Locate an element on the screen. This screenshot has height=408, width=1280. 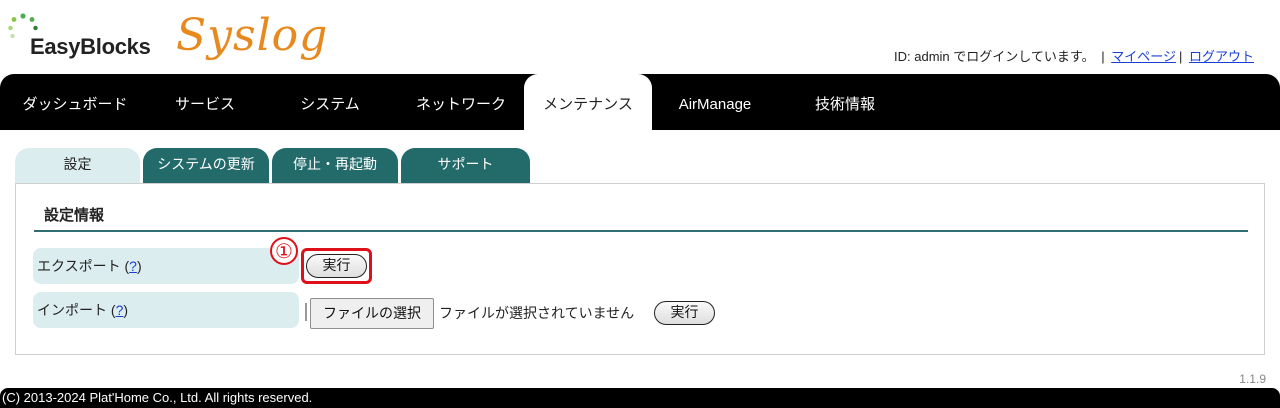
file-status-text: ファイルが選択されていません is located at coordinates (537, 313).